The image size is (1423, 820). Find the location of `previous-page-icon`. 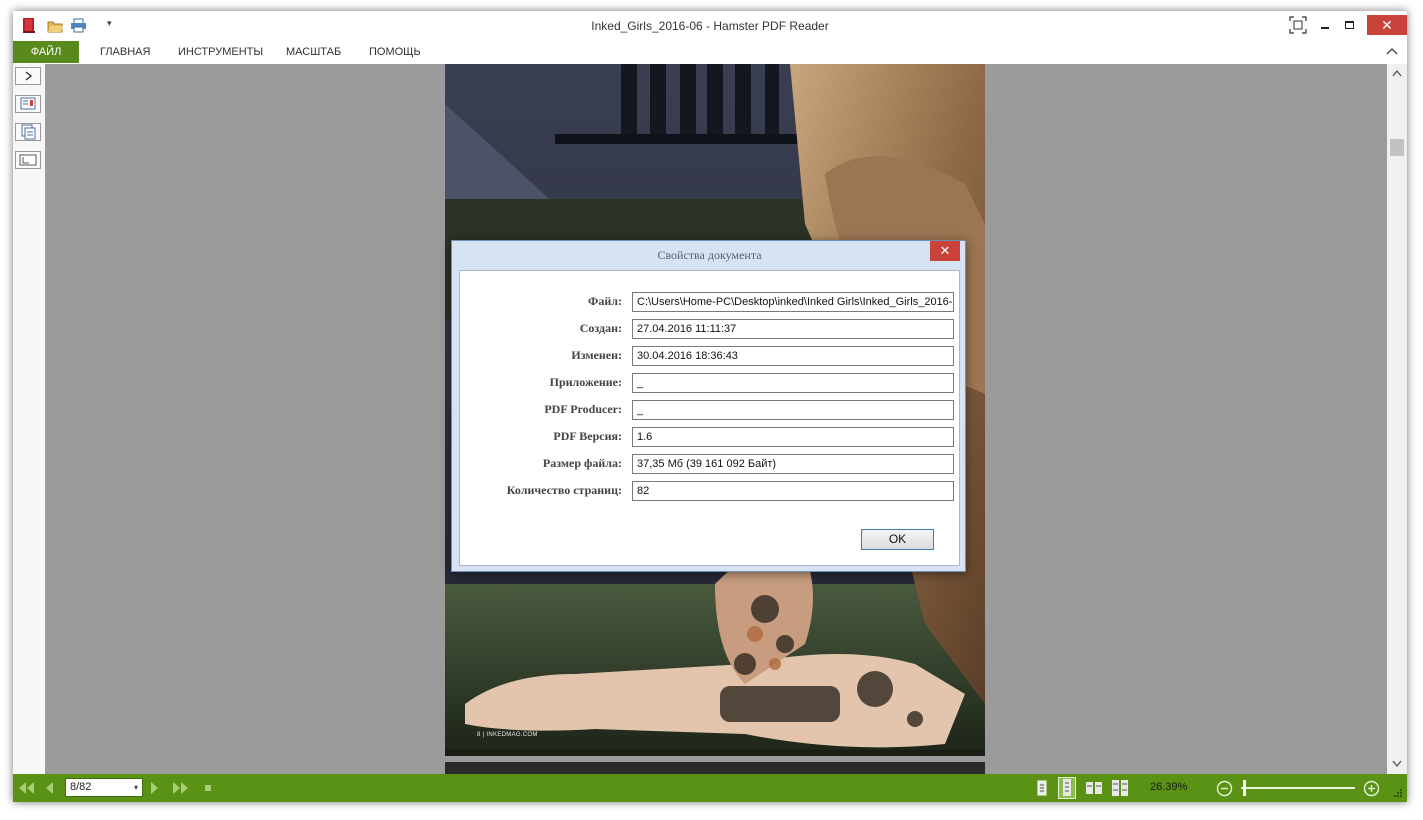

previous-page-icon is located at coordinates (49, 788).